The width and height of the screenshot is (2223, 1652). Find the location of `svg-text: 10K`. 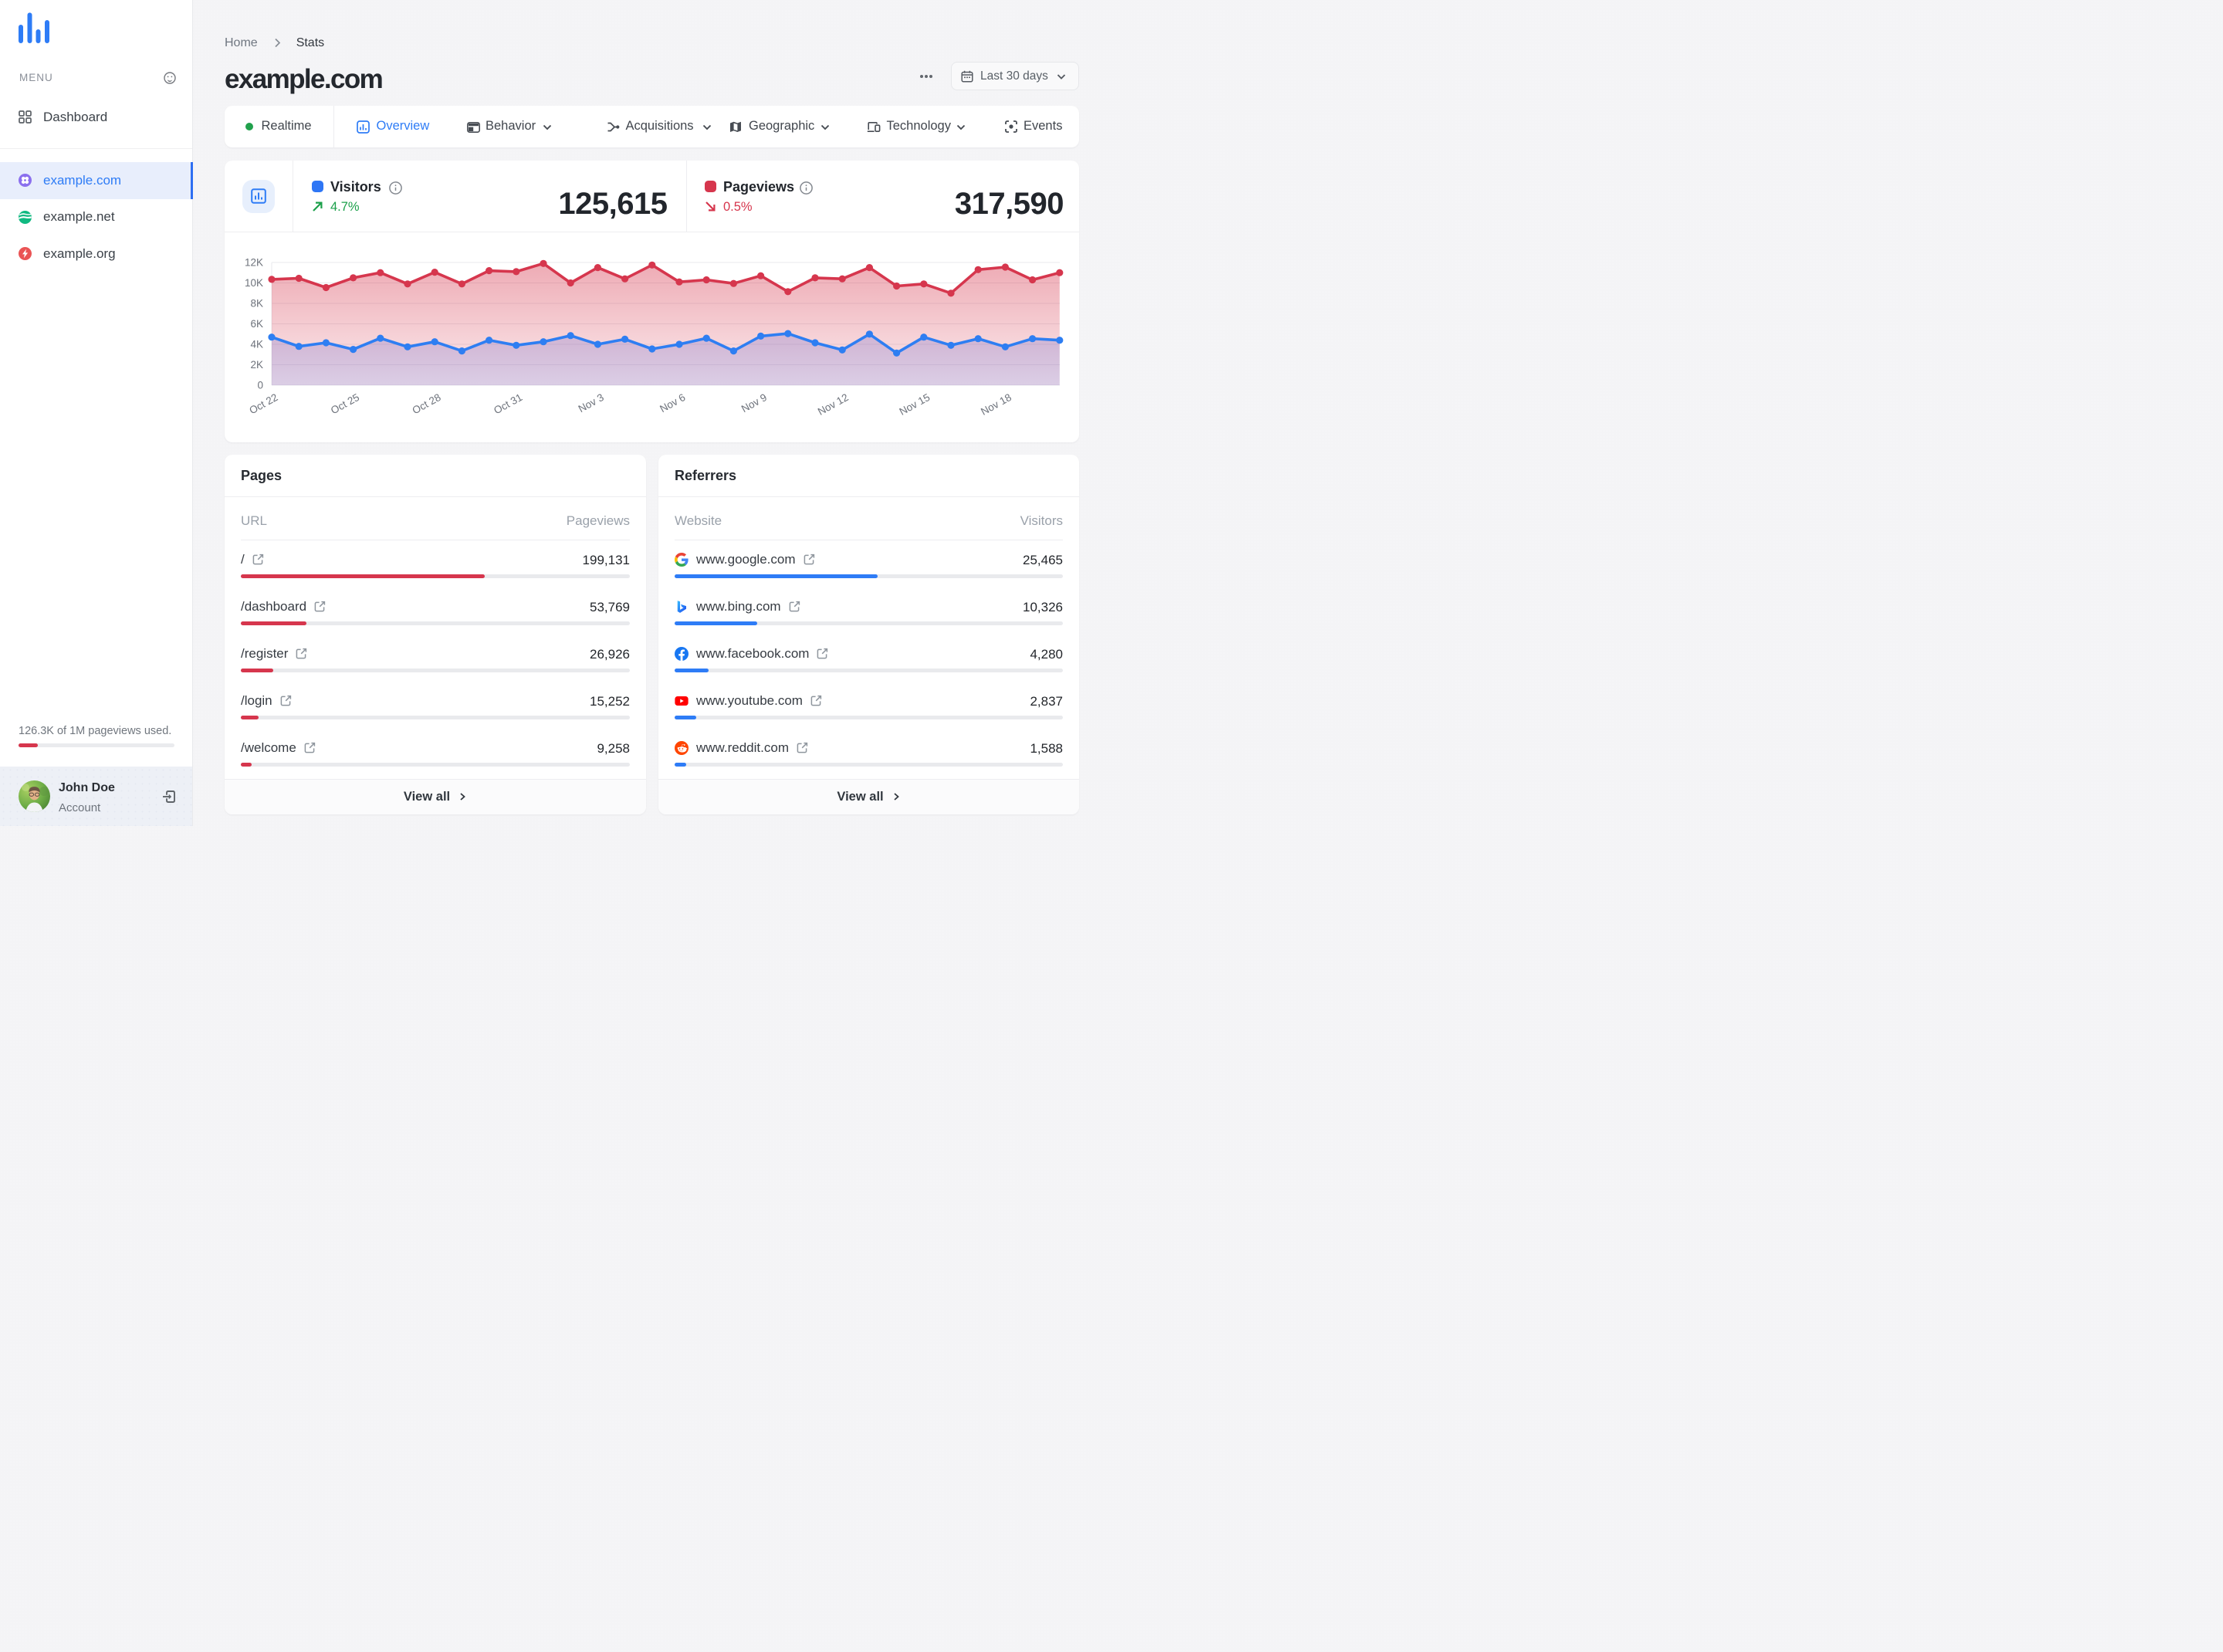

svg-text: 10K is located at coordinates (254, 283).